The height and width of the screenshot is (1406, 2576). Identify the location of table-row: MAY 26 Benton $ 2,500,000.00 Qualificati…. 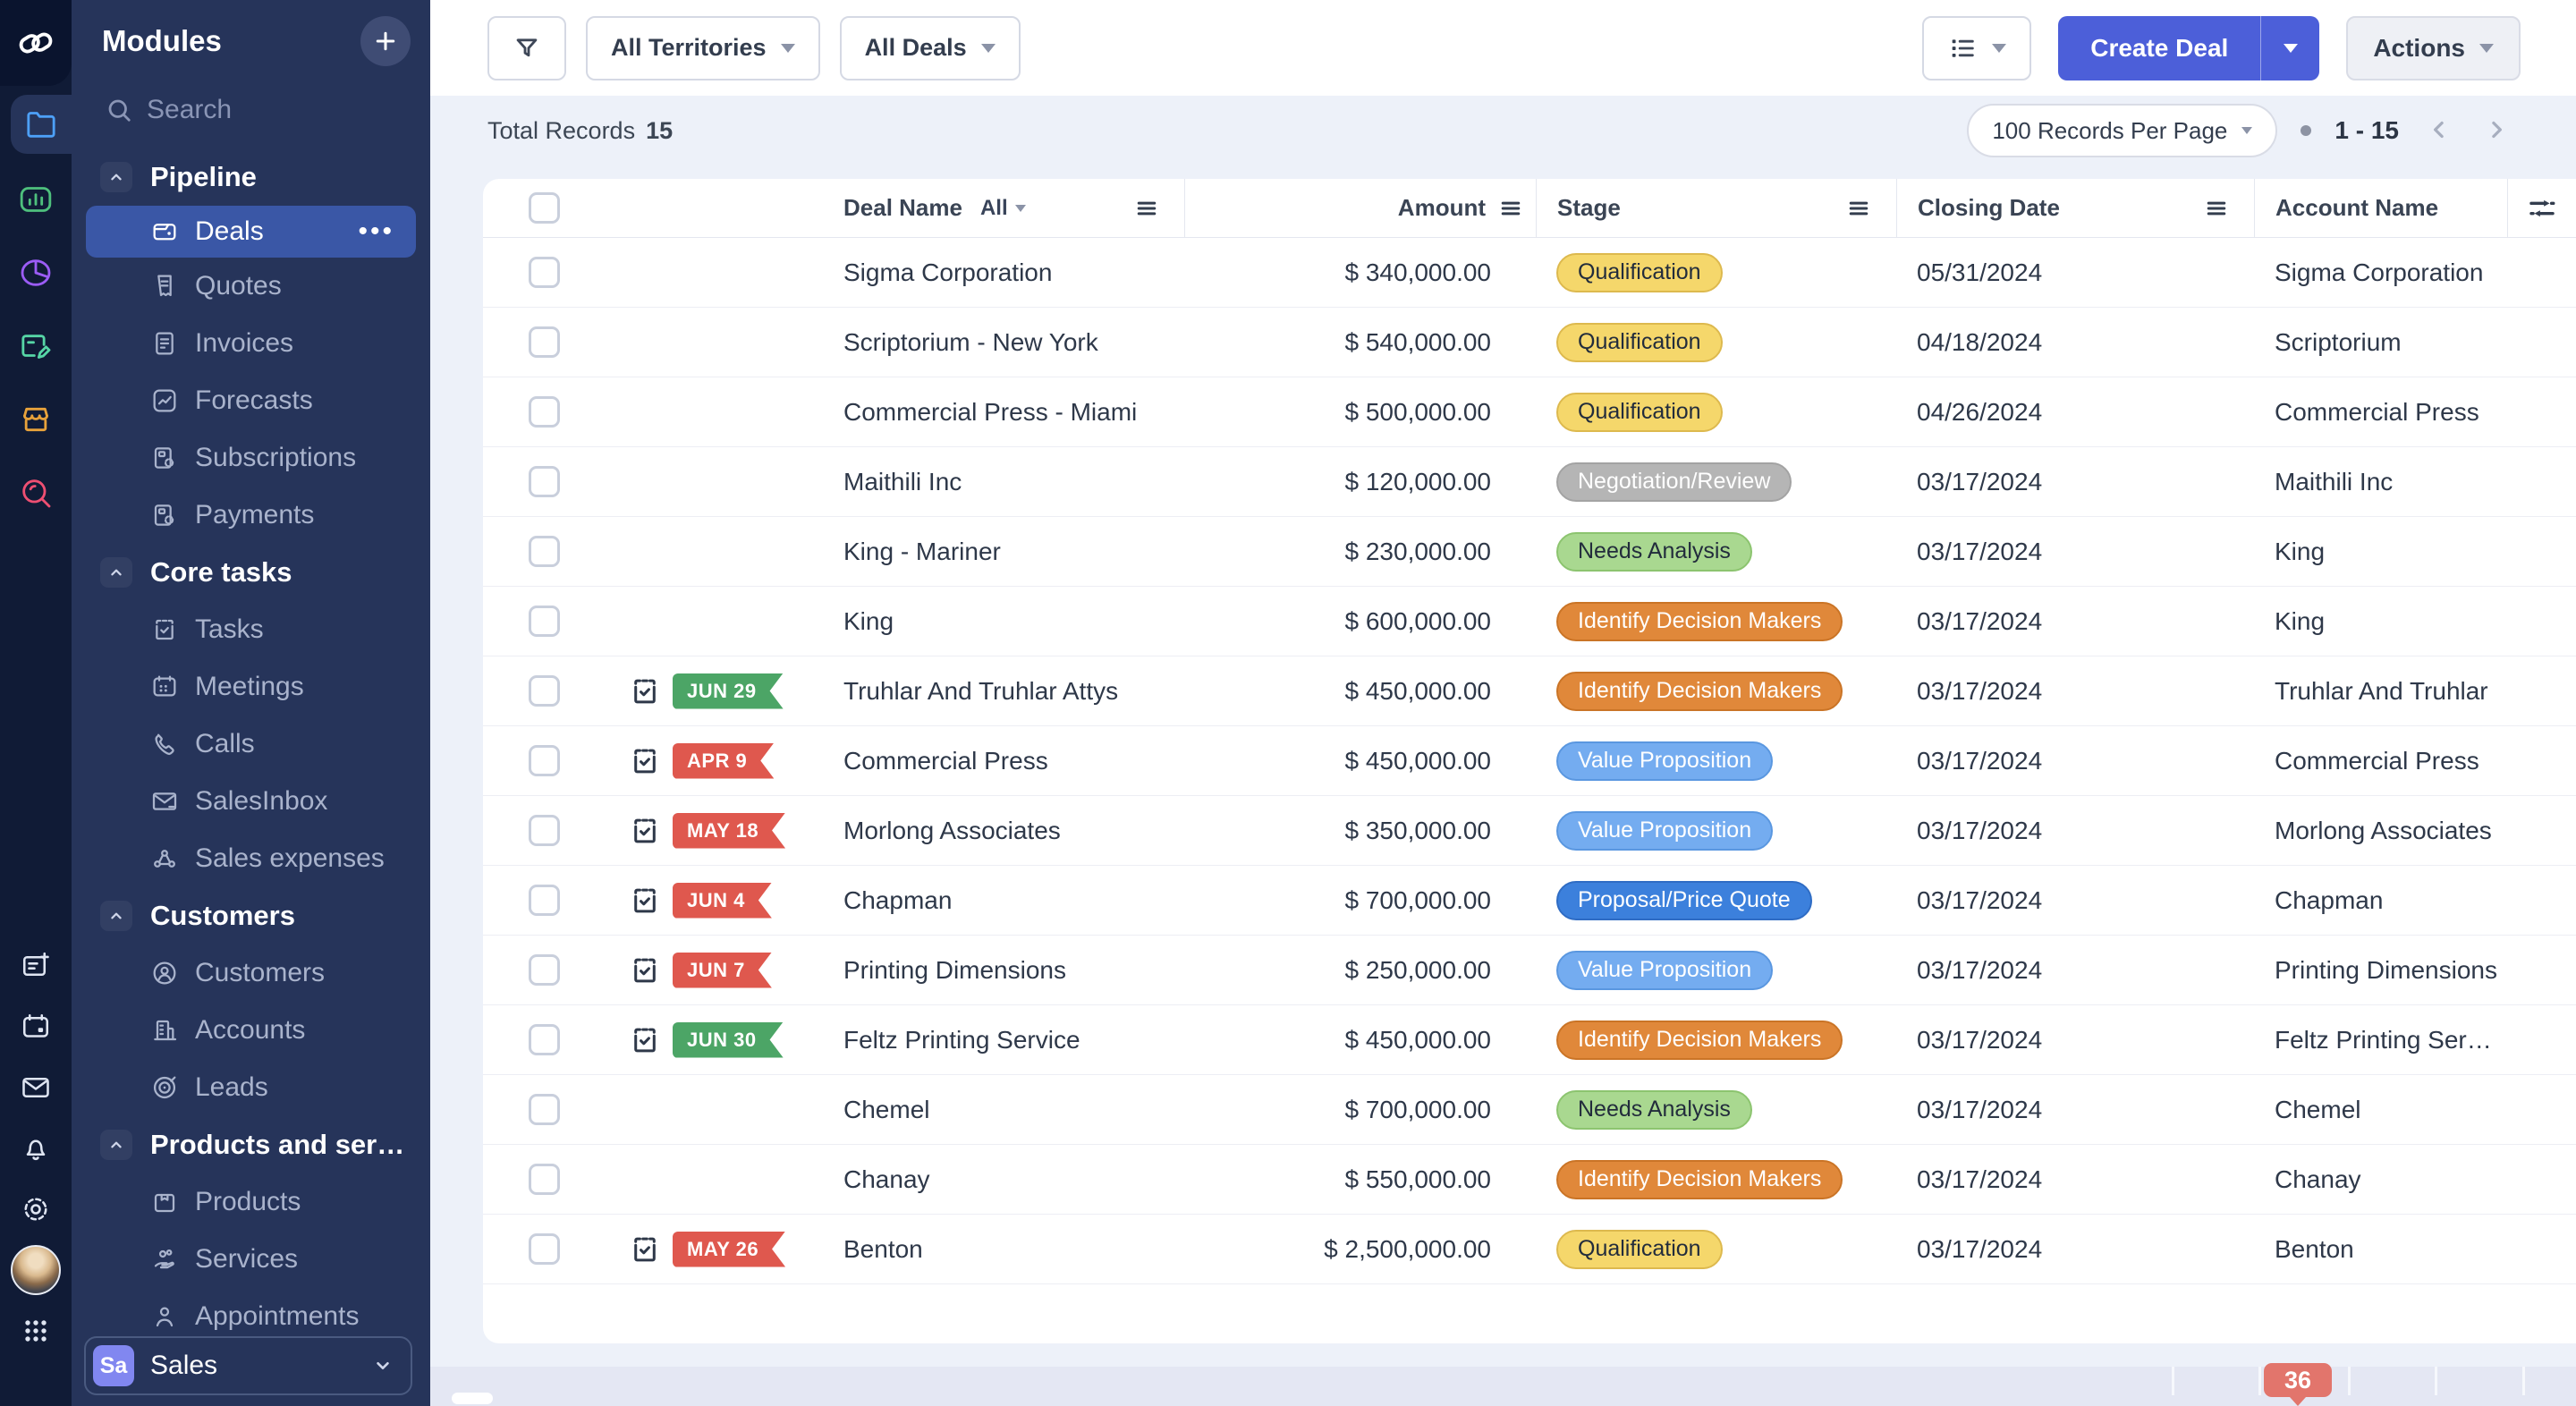
(1529, 1250).